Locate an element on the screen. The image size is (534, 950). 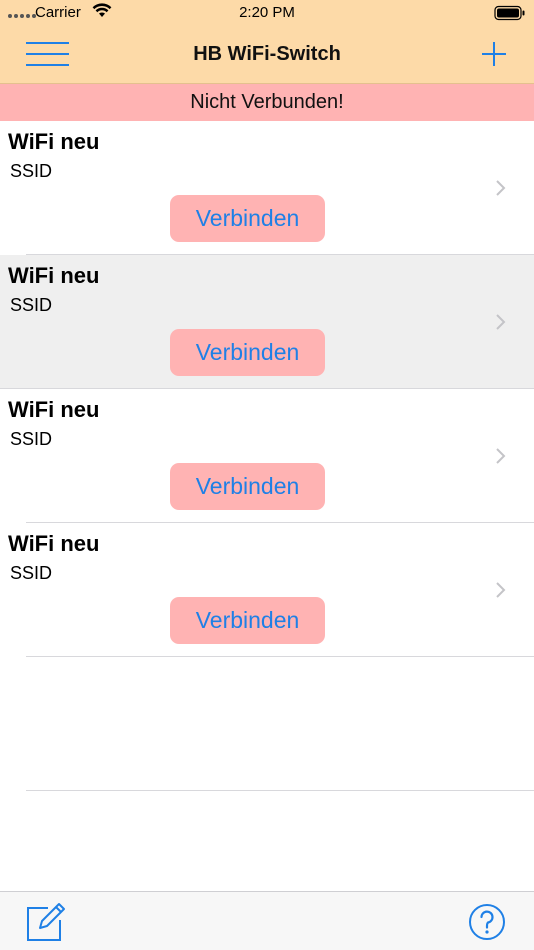
status-time: 2:20 PM is located at coordinates (267, 12).